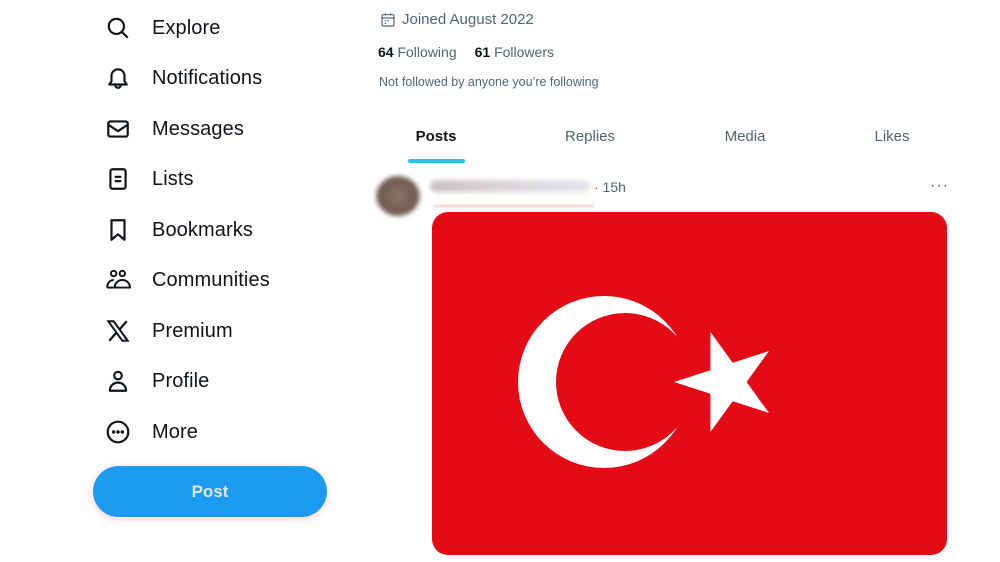 This screenshot has width=1000, height=562. I want to click on sidebar-item-label: Bookmarks, so click(202, 229).